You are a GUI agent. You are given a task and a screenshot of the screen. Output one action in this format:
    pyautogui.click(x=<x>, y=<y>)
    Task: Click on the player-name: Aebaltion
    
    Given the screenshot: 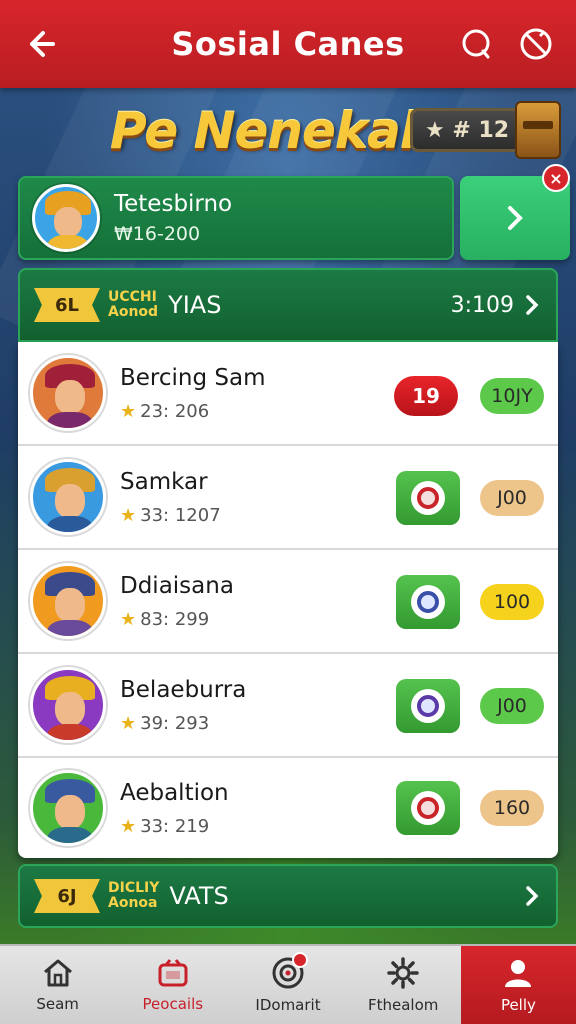 What is the action you would take?
    pyautogui.click(x=174, y=792)
    